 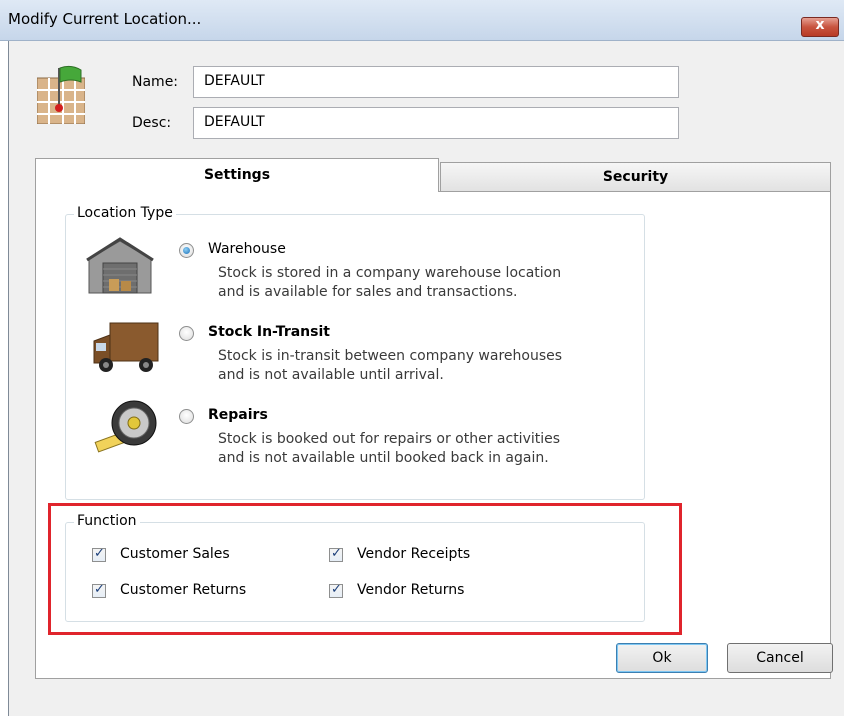 I want to click on delivery-truck-icon, so click(x=126, y=347).